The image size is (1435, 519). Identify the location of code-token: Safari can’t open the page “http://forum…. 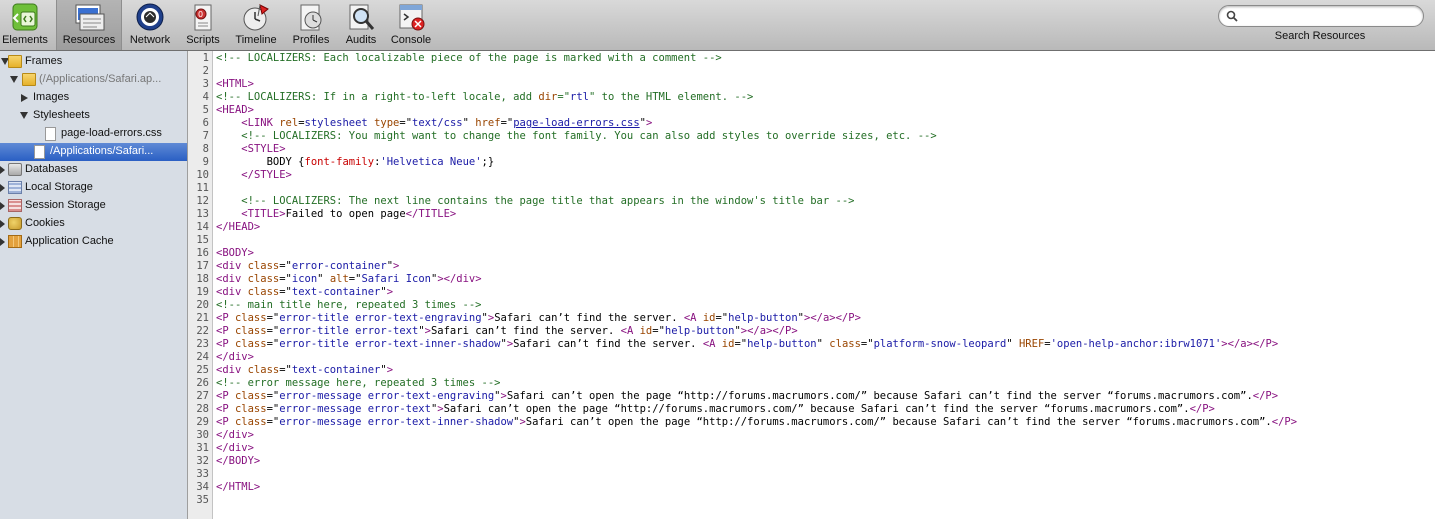
(816, 409).